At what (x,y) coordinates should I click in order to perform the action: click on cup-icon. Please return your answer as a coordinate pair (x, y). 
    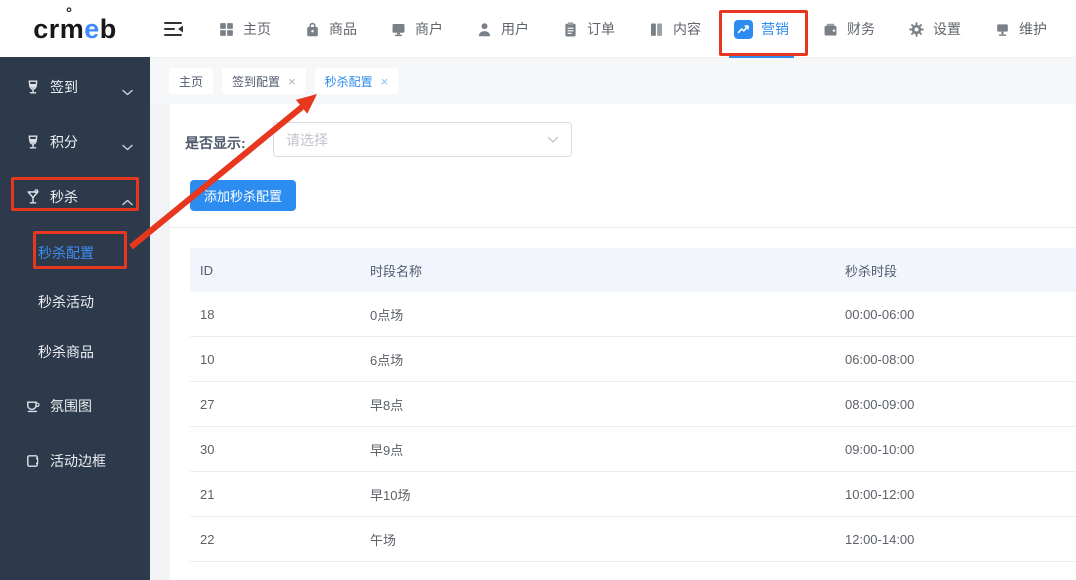
    Looking at the image, I should click on (33, 406).